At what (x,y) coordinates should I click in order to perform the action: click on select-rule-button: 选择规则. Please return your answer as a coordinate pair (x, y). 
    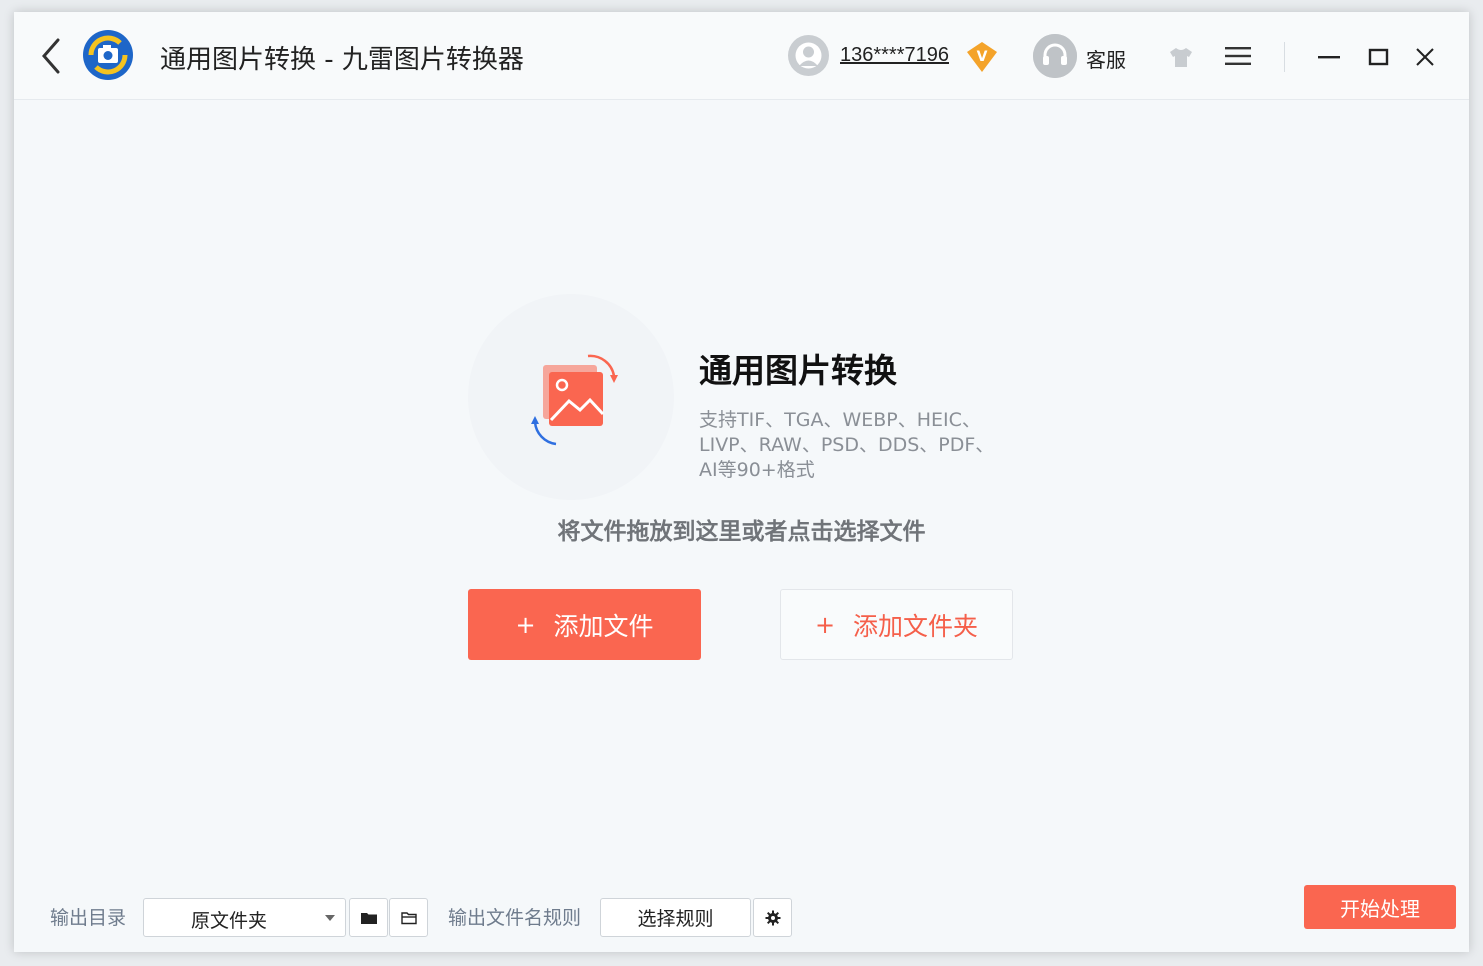
    Looking at the image, I should click on (675, 917).